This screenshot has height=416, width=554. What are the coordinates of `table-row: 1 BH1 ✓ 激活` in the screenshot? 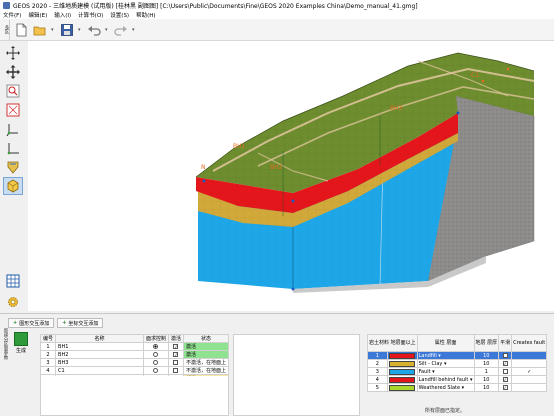 It's located at (134, 346).